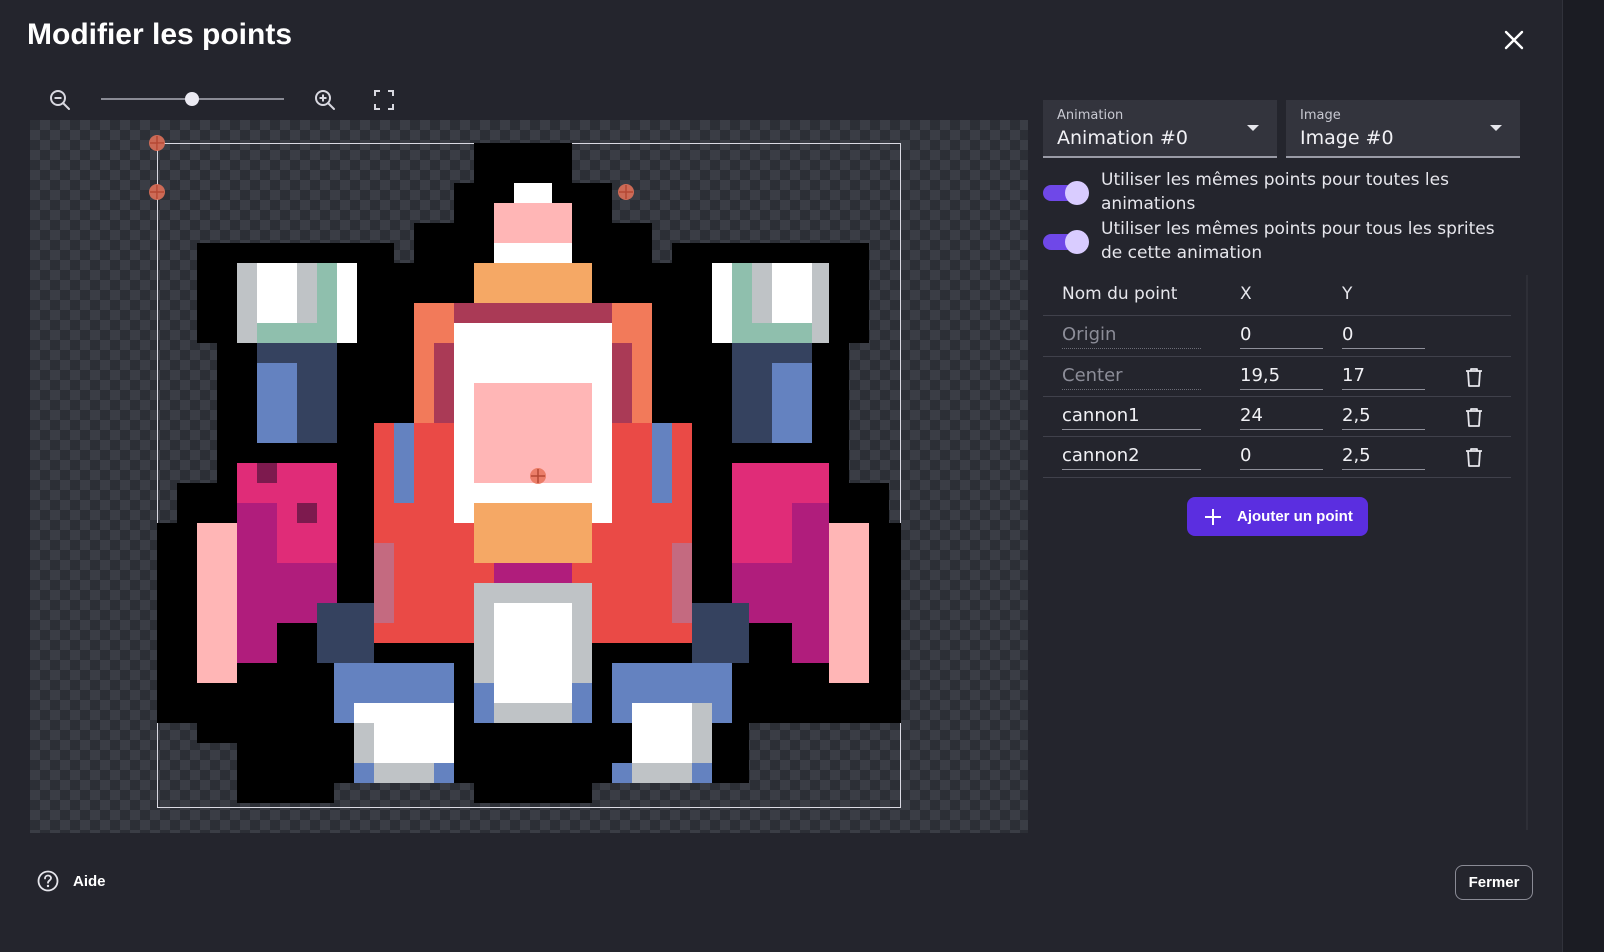 The width and height of the screenshot is (1604, 952). Describe the element at coordinates (157, 192) in the screenshot. I see `point-marker-cannon2` at that location.